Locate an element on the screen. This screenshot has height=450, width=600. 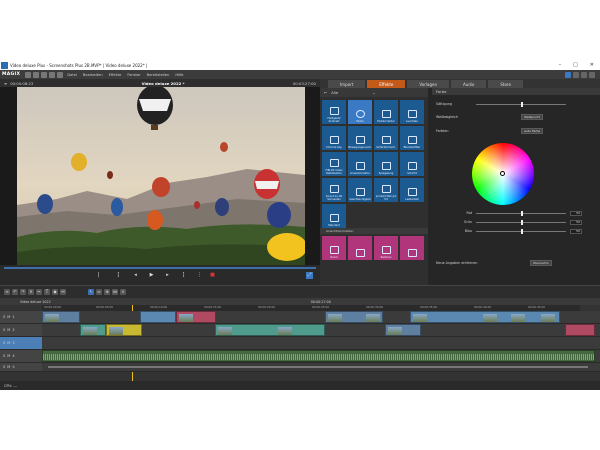
chevron-down-icon: ⌄ is located at coordinates (373, 92).